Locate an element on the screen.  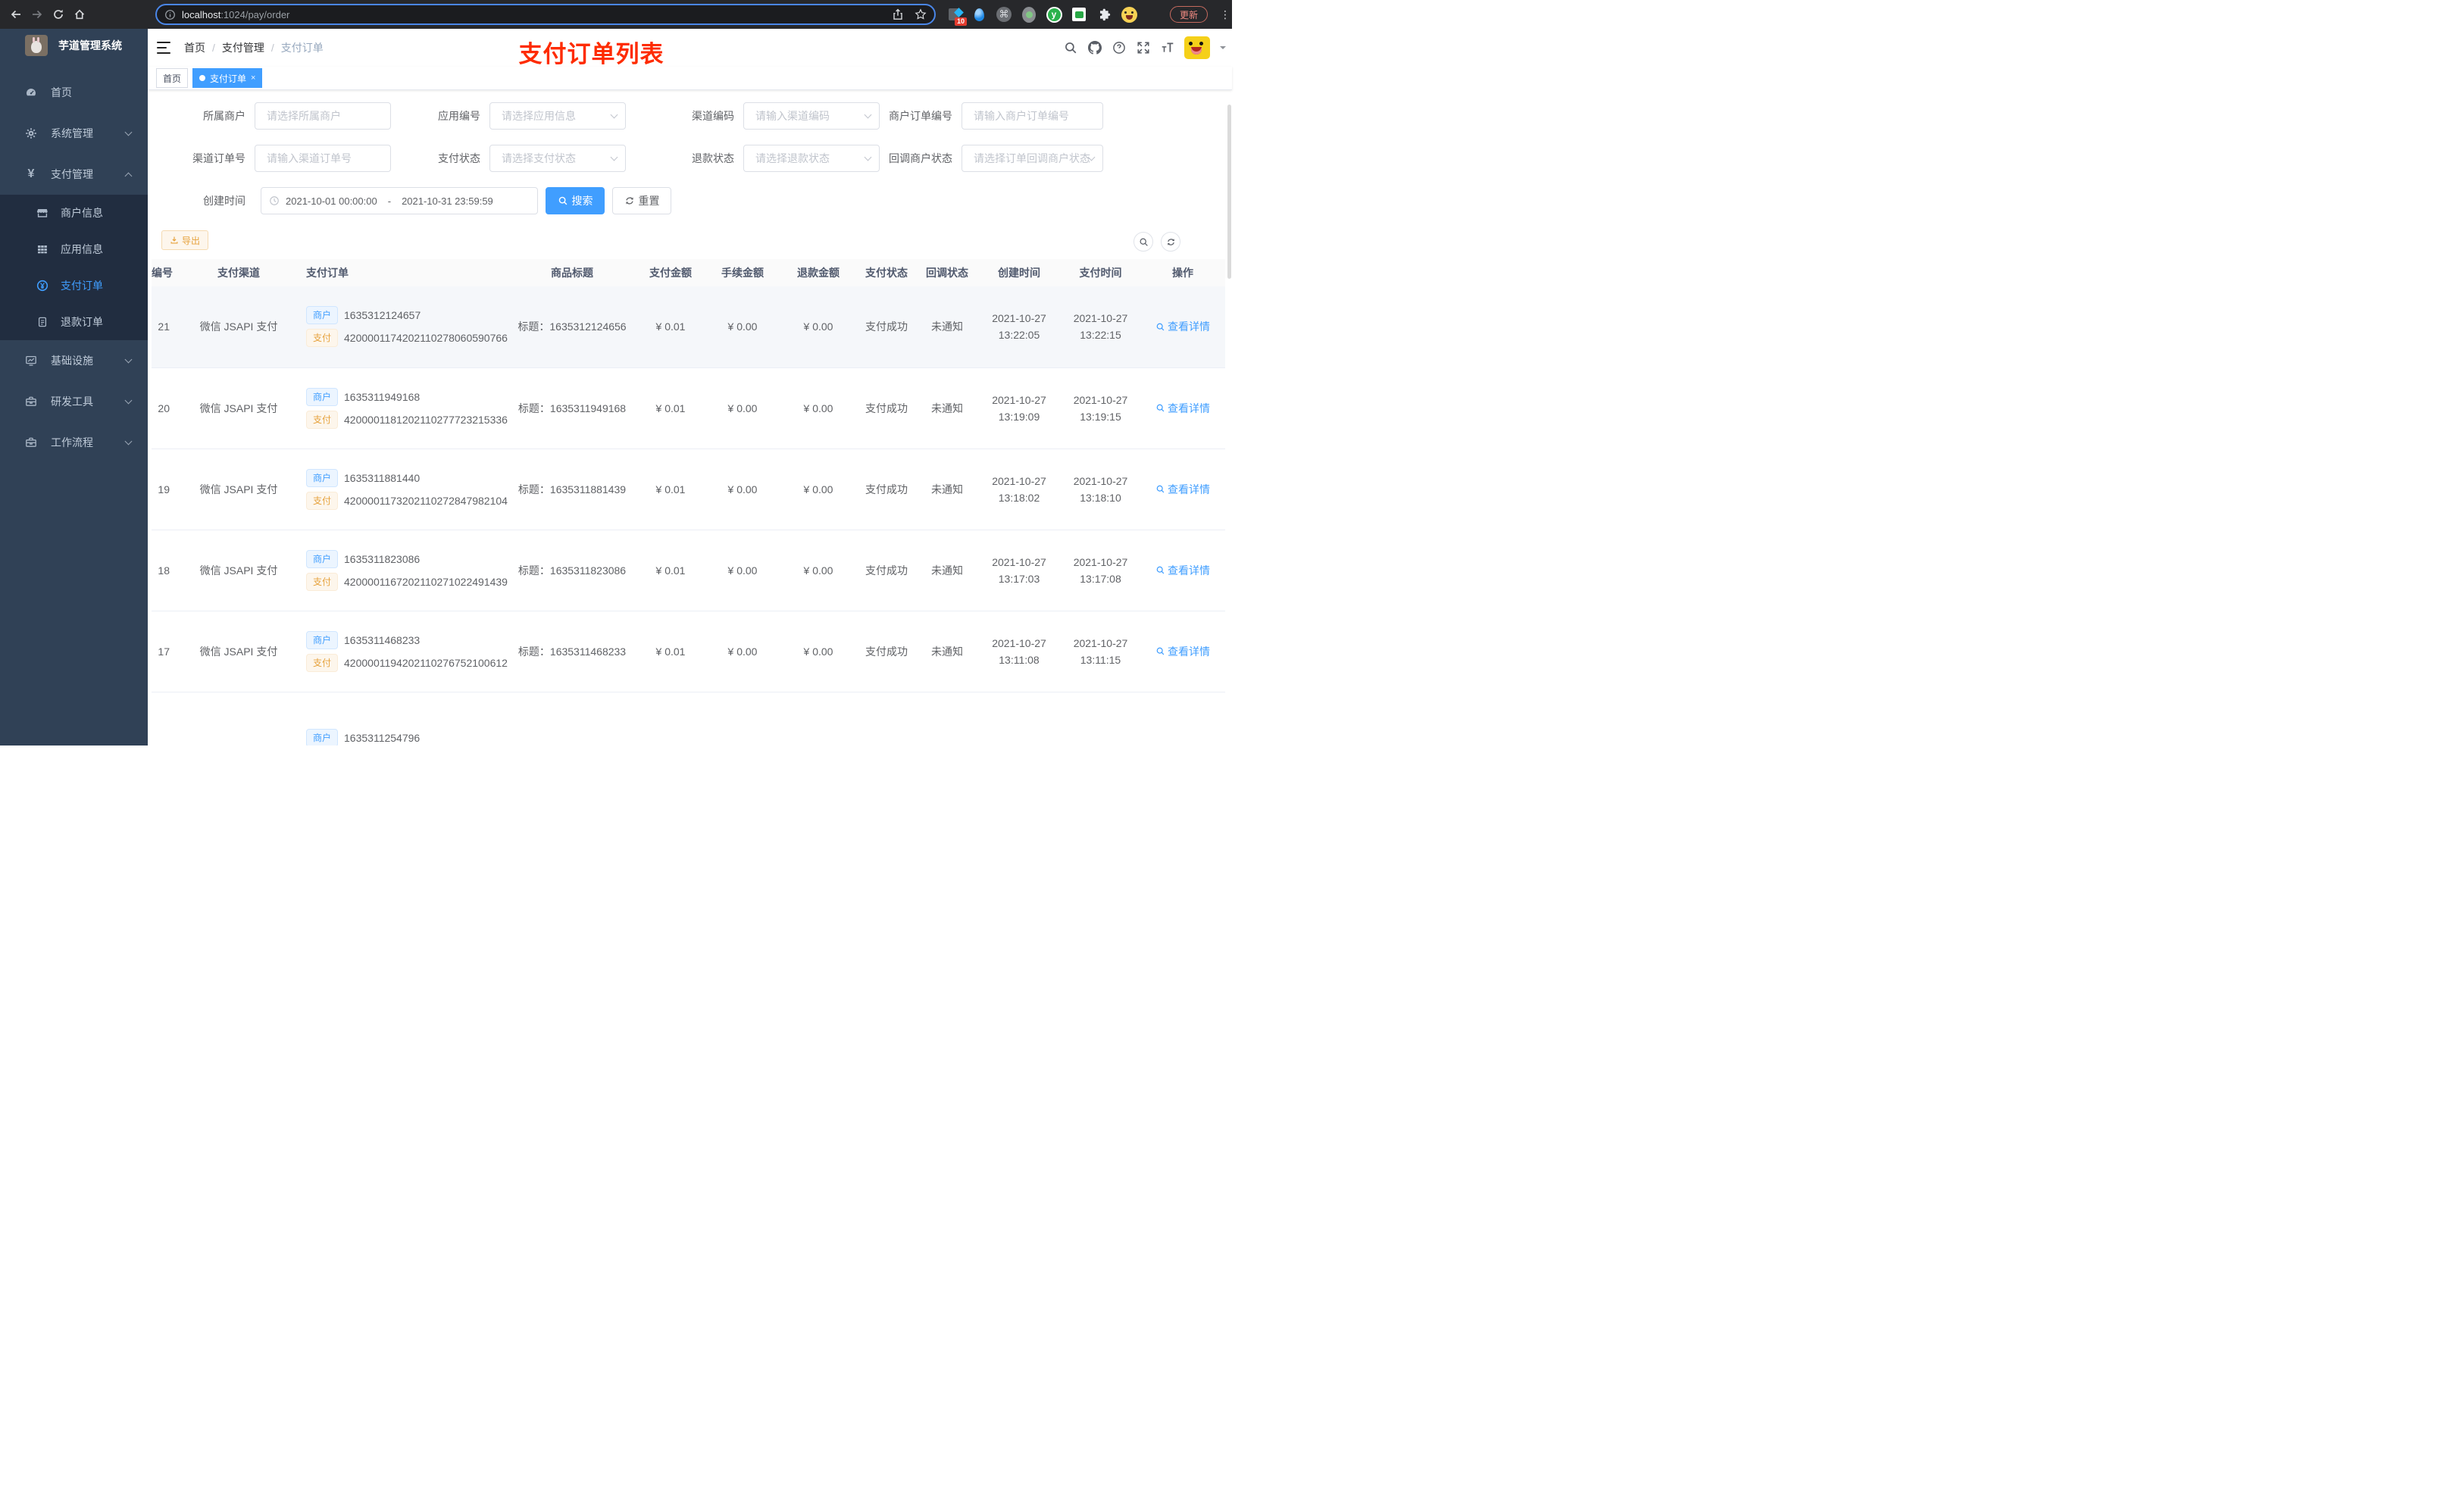
filter-label: 应用编号 is located at coordinates (459, 116).